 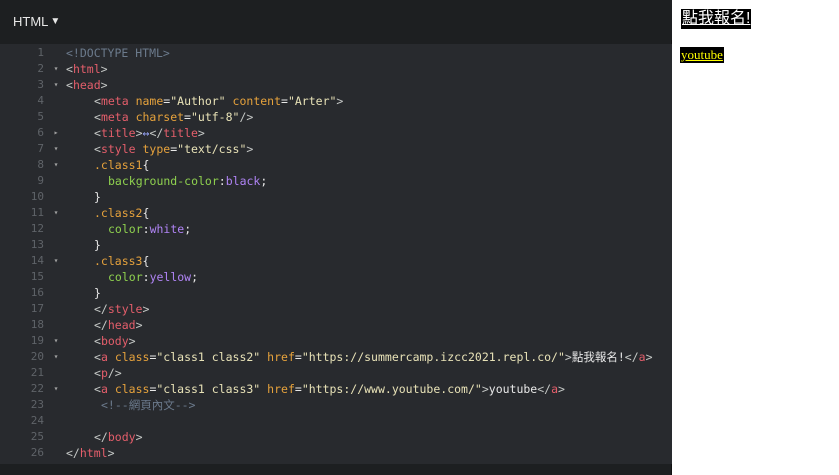 What do you see at coordinates (40, 132) in the screenshot?
I see `line-number: 6` at bounding box center [40, 132].